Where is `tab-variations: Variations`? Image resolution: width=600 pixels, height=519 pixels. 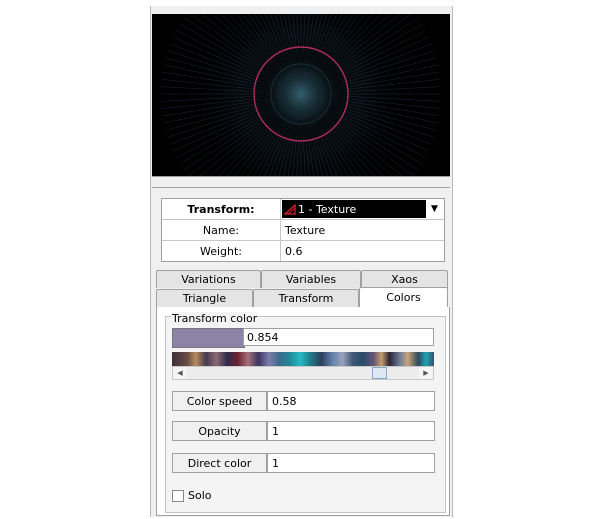
tab-variations: Variations is located at coordinates (208, 279).